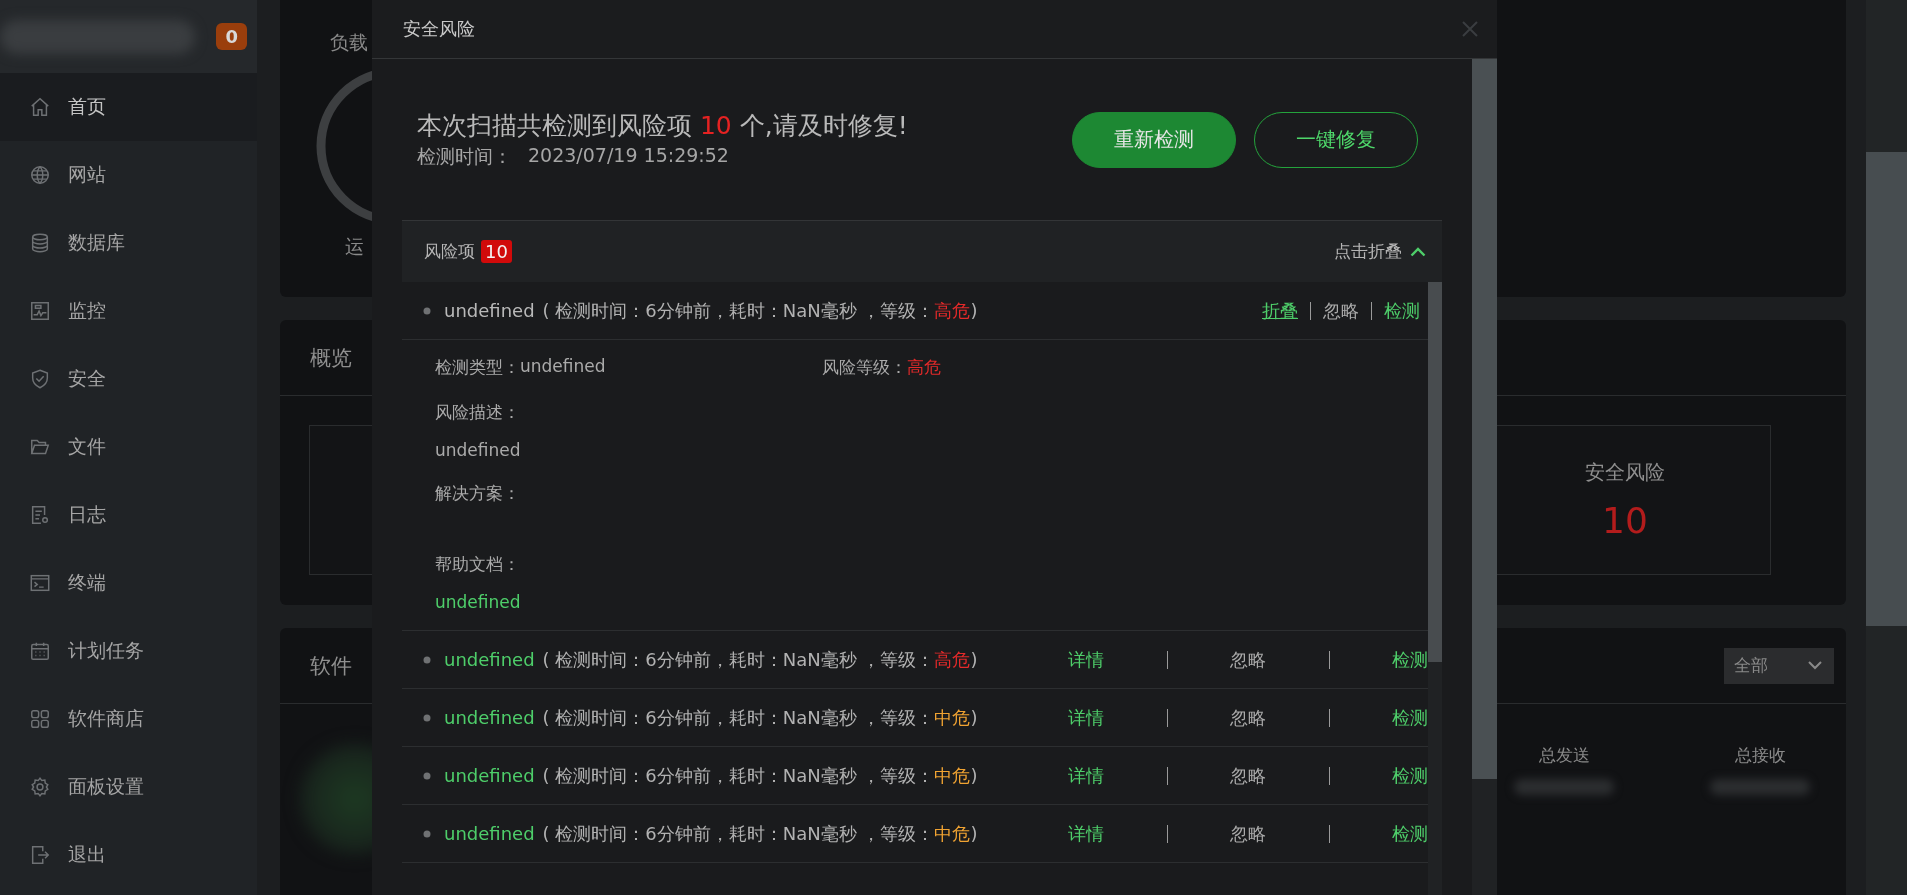 This screenshot has width=1907, height=895. I want to click on rescan-button: 重新检测, so click(1154, 139).